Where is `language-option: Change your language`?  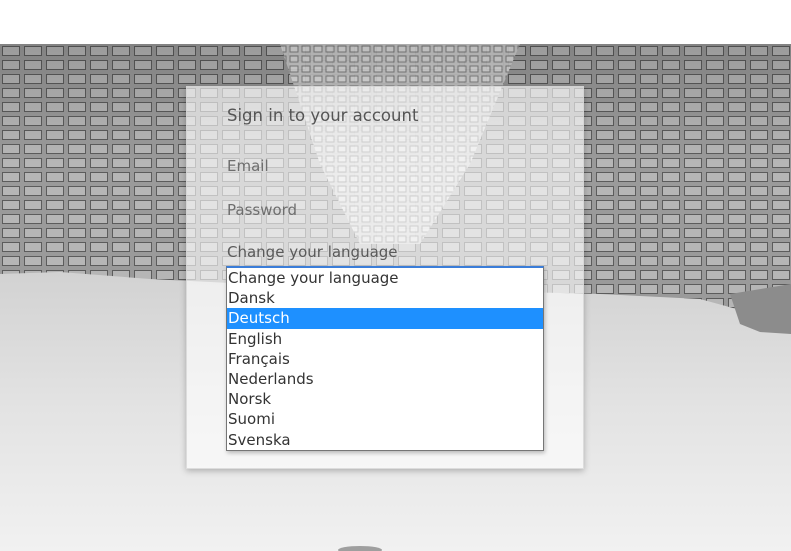 language-option: Change your language is located at coordinates (385, 278).